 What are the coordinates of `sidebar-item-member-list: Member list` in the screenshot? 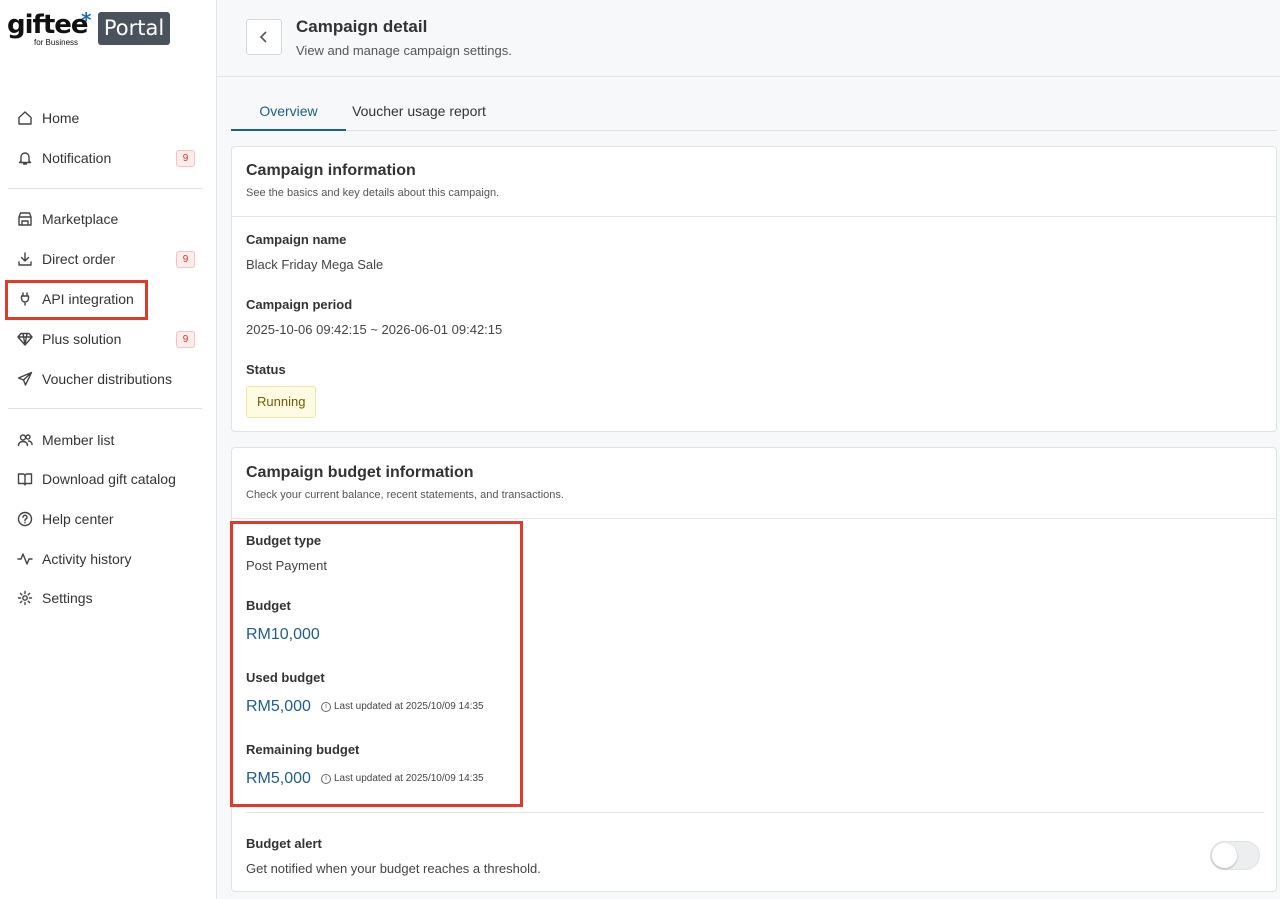 It's located at (105, 440).